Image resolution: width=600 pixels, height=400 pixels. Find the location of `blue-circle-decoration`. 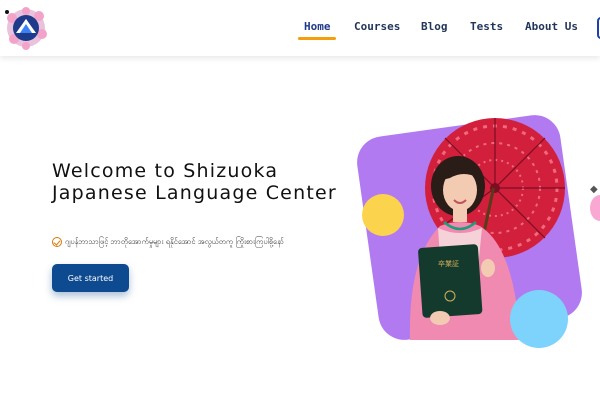

blue-circle-decoration is located at coordinates (539, 319).